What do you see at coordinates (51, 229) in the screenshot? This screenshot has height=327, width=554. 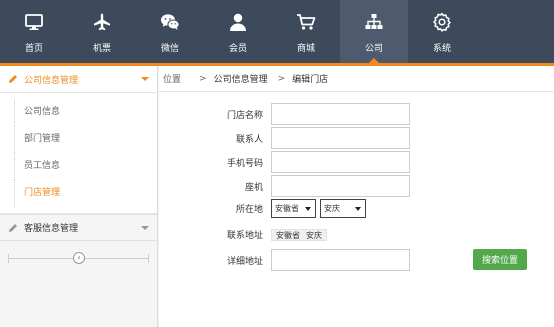 I see `sidebar-group-label: 客服信息管理` at bounding box center [51, 229].